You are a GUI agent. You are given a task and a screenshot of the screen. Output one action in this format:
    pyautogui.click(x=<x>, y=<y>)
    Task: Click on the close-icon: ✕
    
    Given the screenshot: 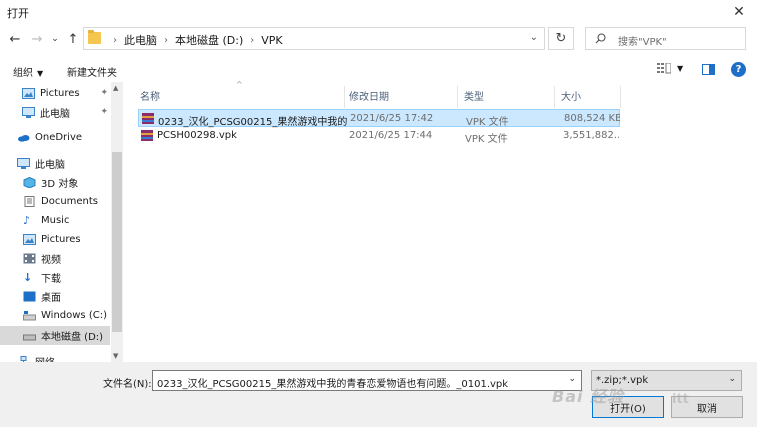 What is the action you would take?
    pyautogui.click(x=739, y=12)
    